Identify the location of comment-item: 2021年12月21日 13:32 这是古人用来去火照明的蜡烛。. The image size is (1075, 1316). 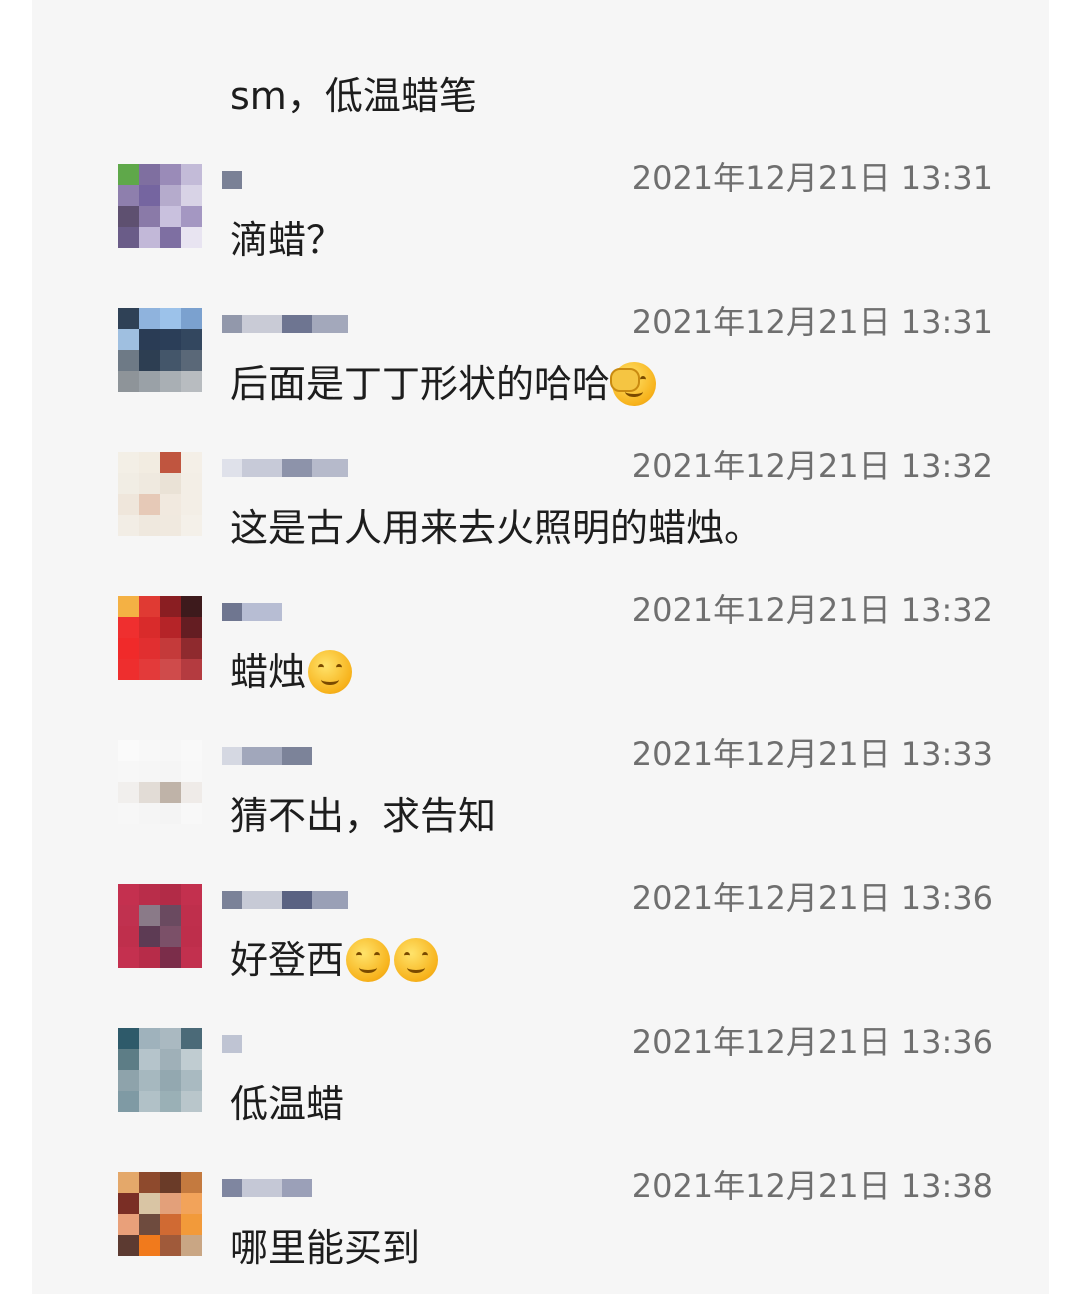
(537, 521).